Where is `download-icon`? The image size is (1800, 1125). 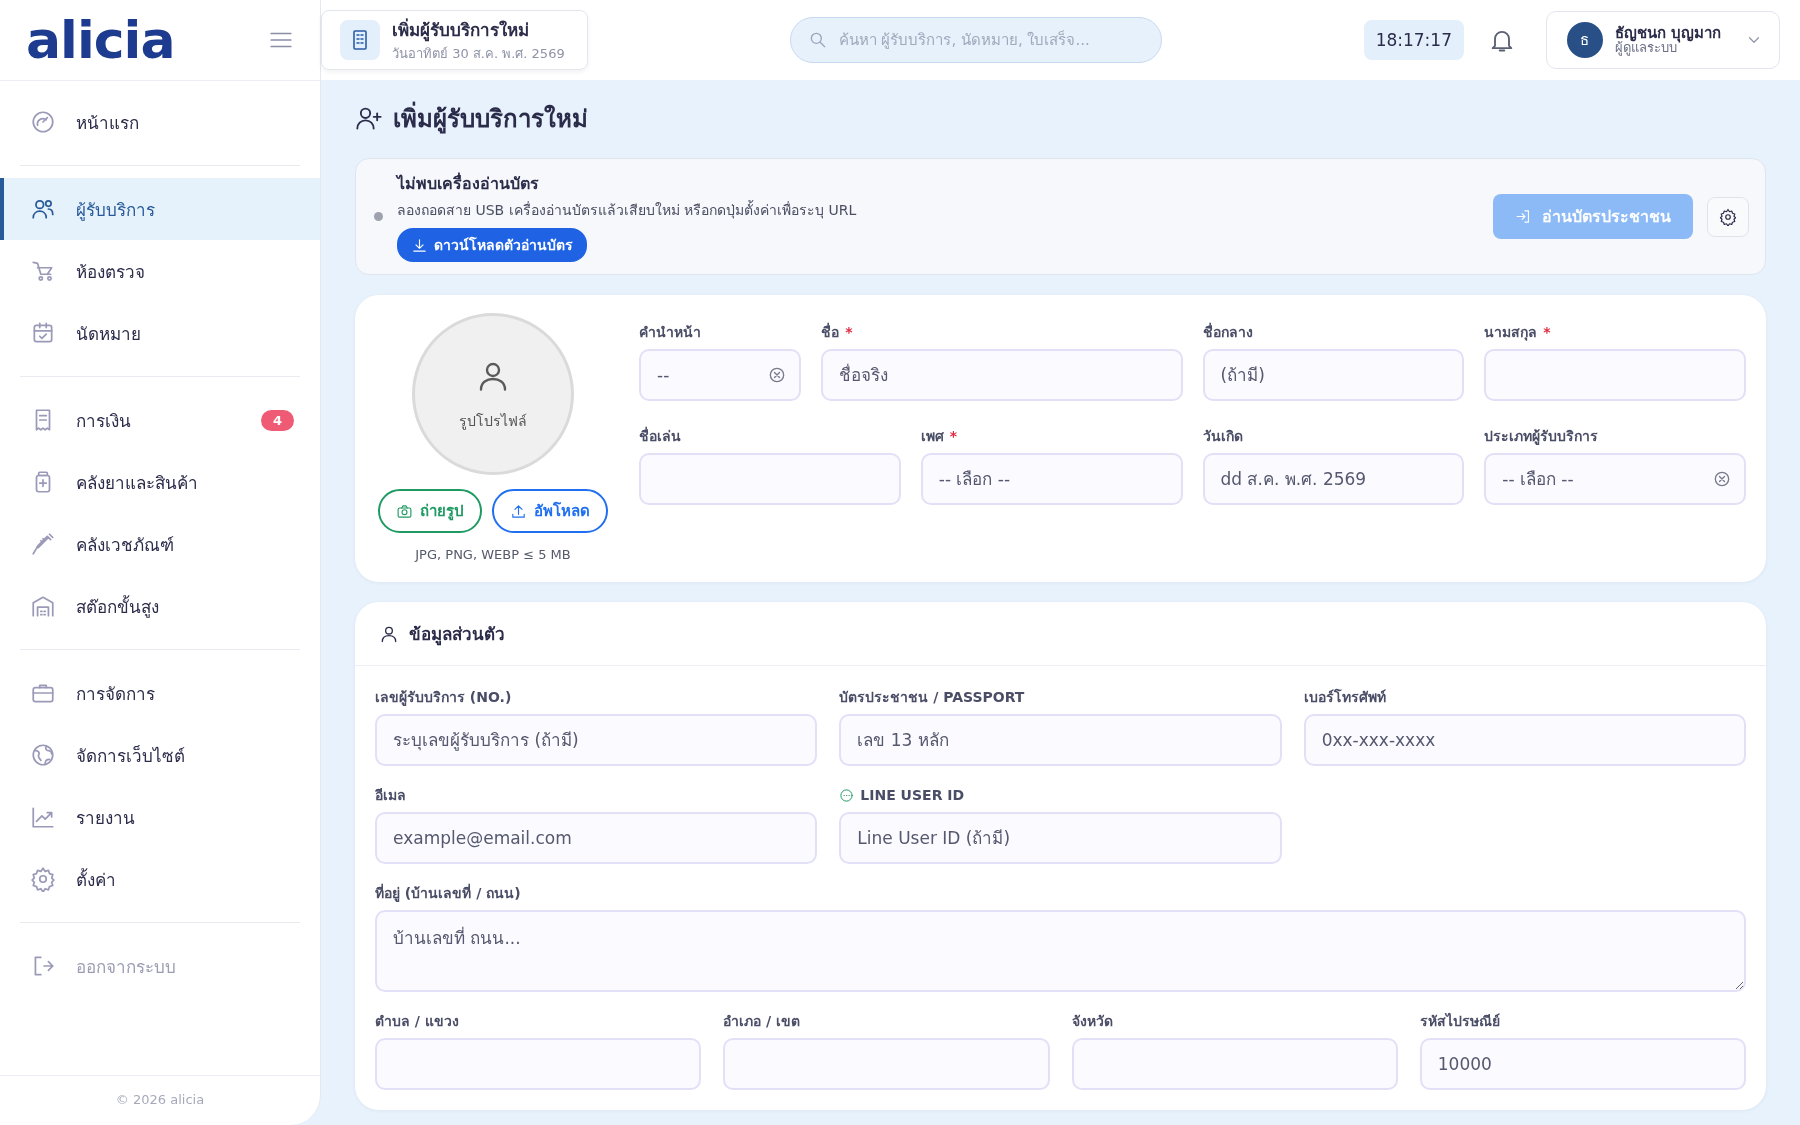
download-icon is located at coordinates (419, 245).